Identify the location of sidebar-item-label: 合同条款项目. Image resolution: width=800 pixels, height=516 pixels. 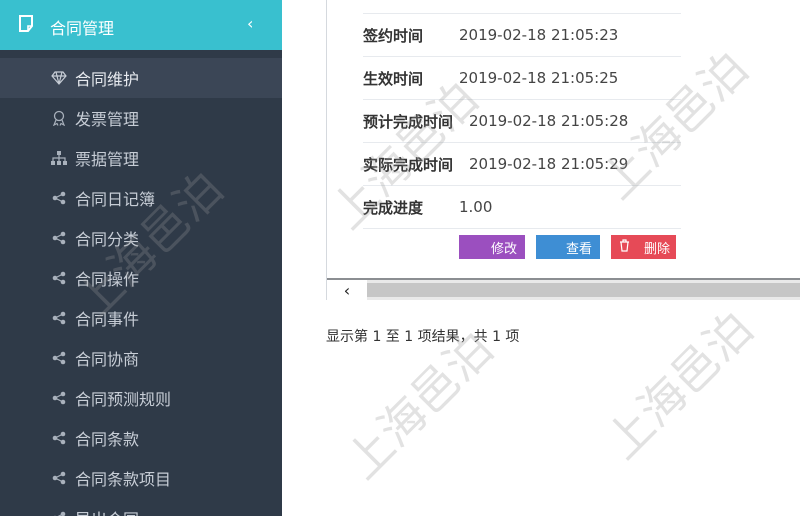
(123, 479).